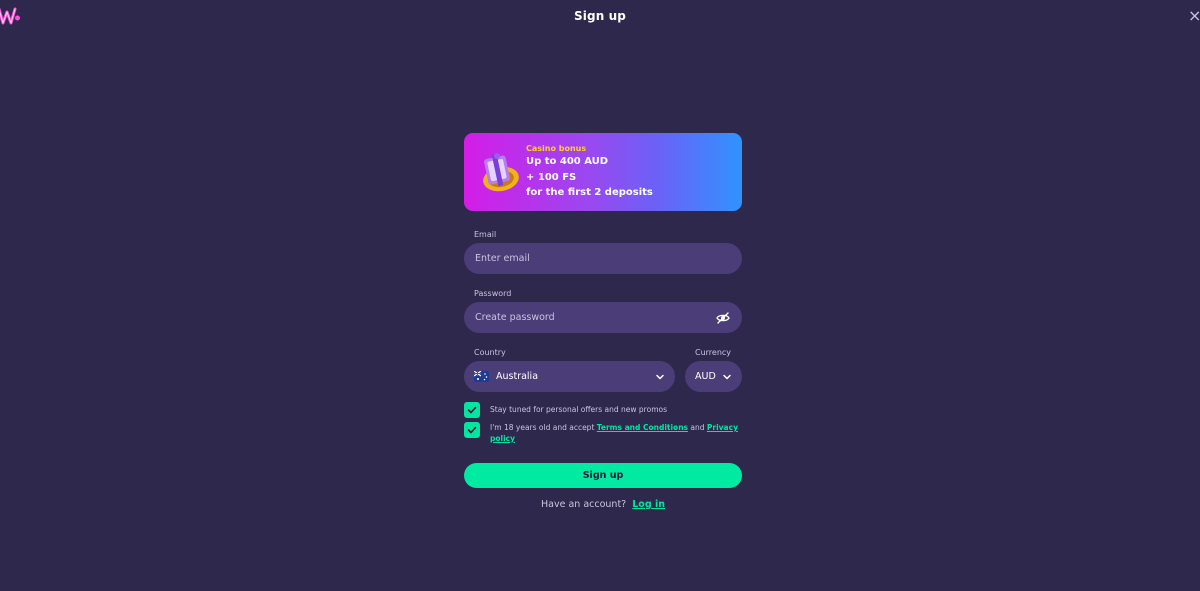 This screenshot has width=1200, height=591. I want to click on terms-prefix: I'm 18 years old and accept, so click(543, 427).